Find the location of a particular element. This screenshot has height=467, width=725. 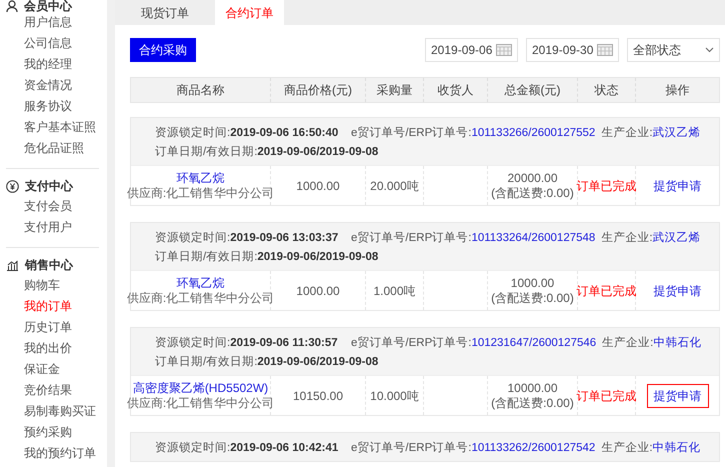

end-date-field: 2019-09-30 is located at coordinates (572, 50).